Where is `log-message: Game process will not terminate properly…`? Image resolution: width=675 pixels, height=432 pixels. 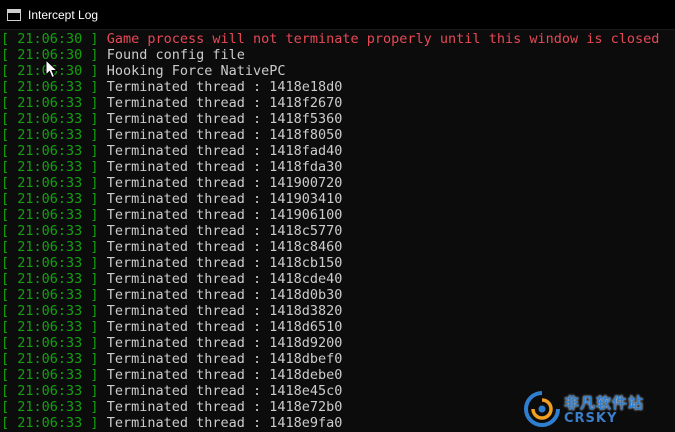
log-message: Game process will not terminate properly… is located at coordinates (383, 39).